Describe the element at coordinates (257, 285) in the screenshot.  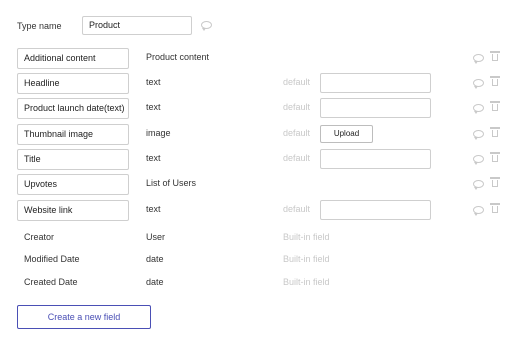
I see `builtin-field-row: Created Date date Built-in field` at that location.